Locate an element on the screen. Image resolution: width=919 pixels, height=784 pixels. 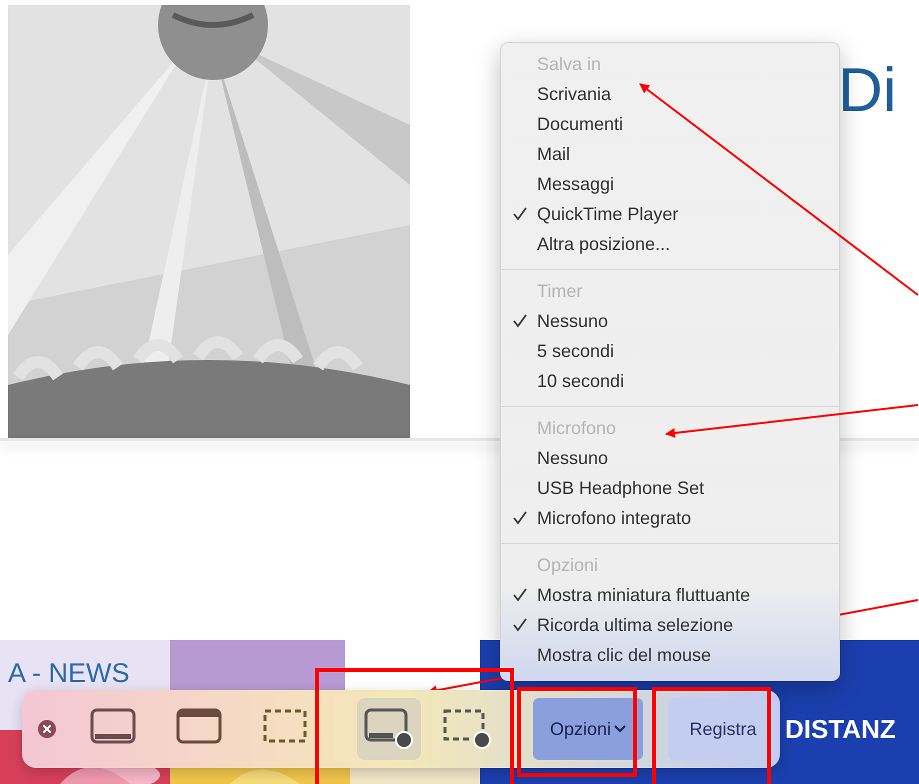
menu-item: 10 secondi is located at coordinates (580, 381).